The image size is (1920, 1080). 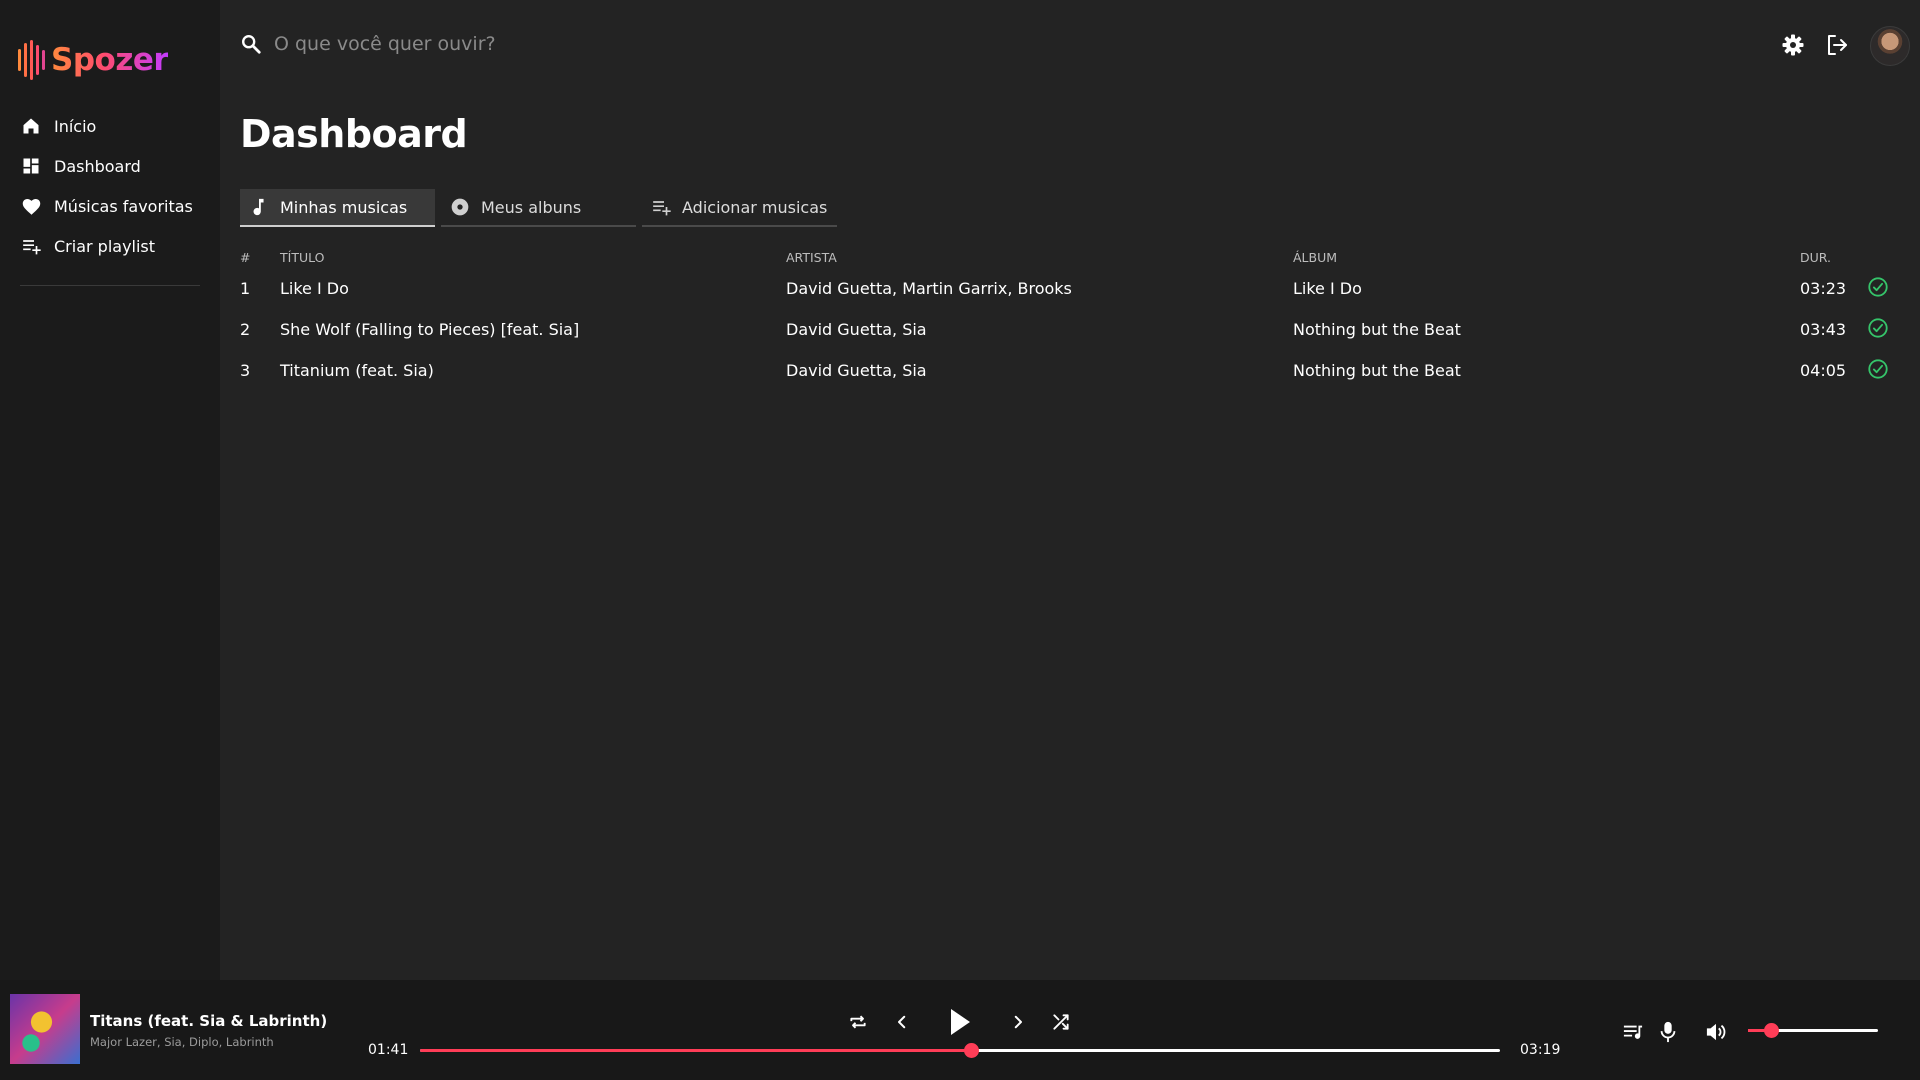 What do you see at coordinates (344, 207) in the screenshot?
I see `tab-label: Minhas musicas` at bounding box center [344, 207].